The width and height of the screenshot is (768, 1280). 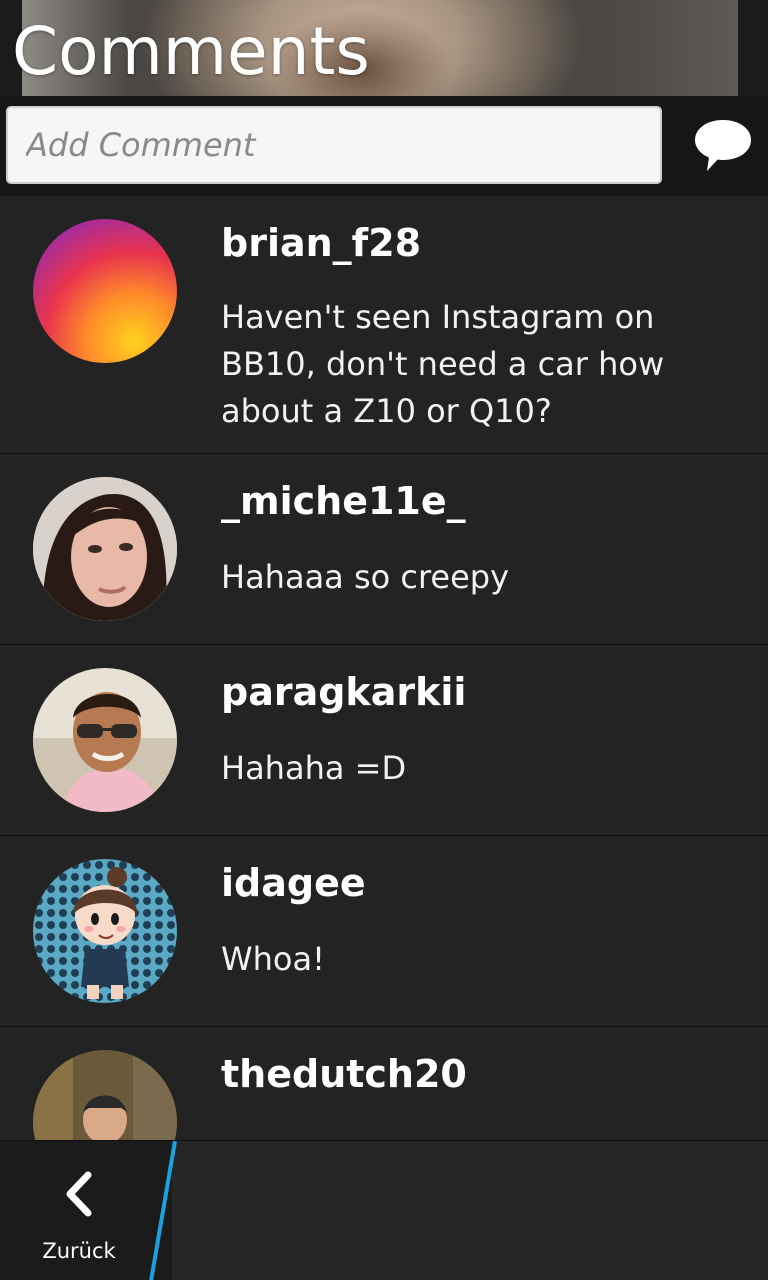 I want to click on comment-item: paragkarkii Hahaha =D, so click(x=384, y=740).